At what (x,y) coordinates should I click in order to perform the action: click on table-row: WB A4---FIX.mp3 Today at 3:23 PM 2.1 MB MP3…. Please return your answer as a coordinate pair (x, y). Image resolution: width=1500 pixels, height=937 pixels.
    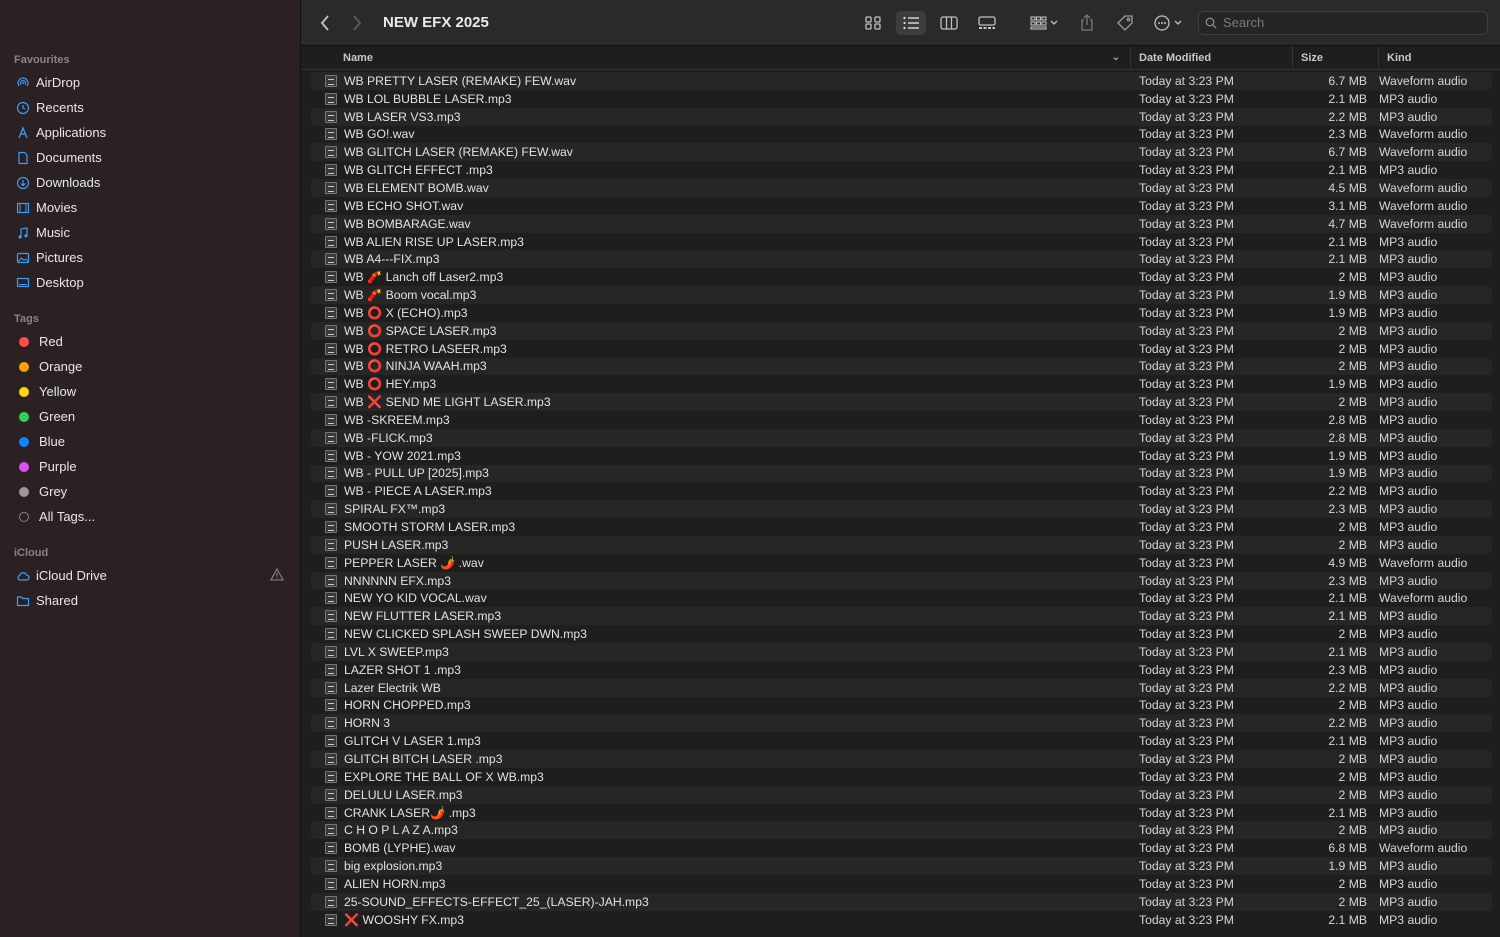
    Looking at the image, I should click on (901, 259).